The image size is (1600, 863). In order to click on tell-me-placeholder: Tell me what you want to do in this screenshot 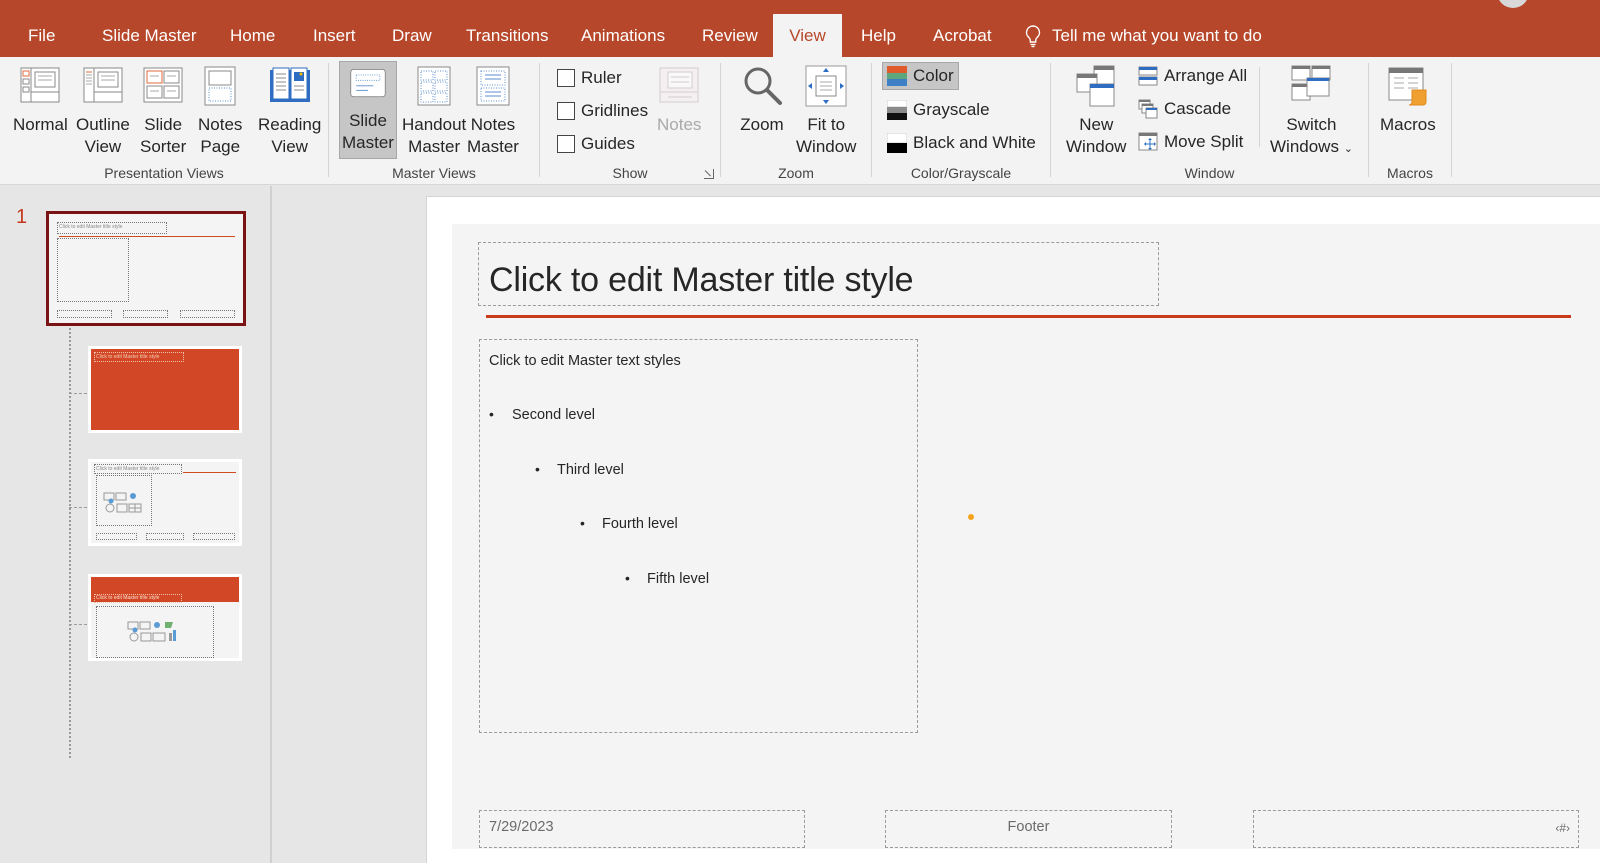, I will do `click(1157, 35)`.